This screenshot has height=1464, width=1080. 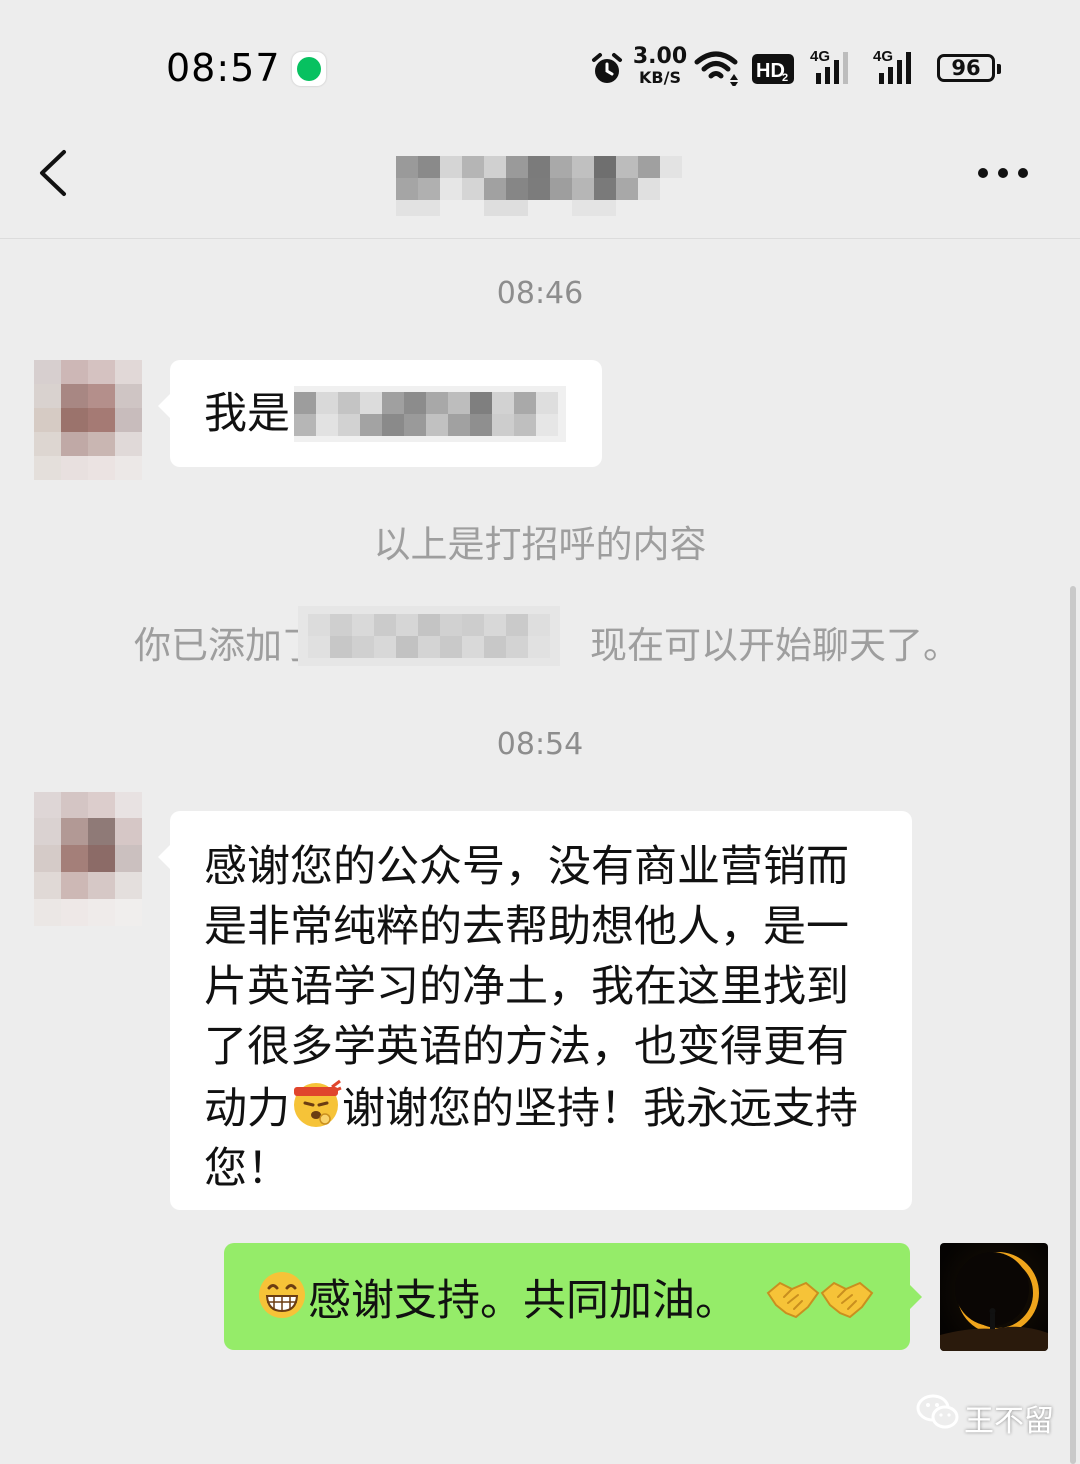 What do you see at coordinates (540, 60) in the screenshot?
I see `status-bar: 08:57 3.00 KB/S HD 2 4G 4G 96` at bounding box center [540, 60].